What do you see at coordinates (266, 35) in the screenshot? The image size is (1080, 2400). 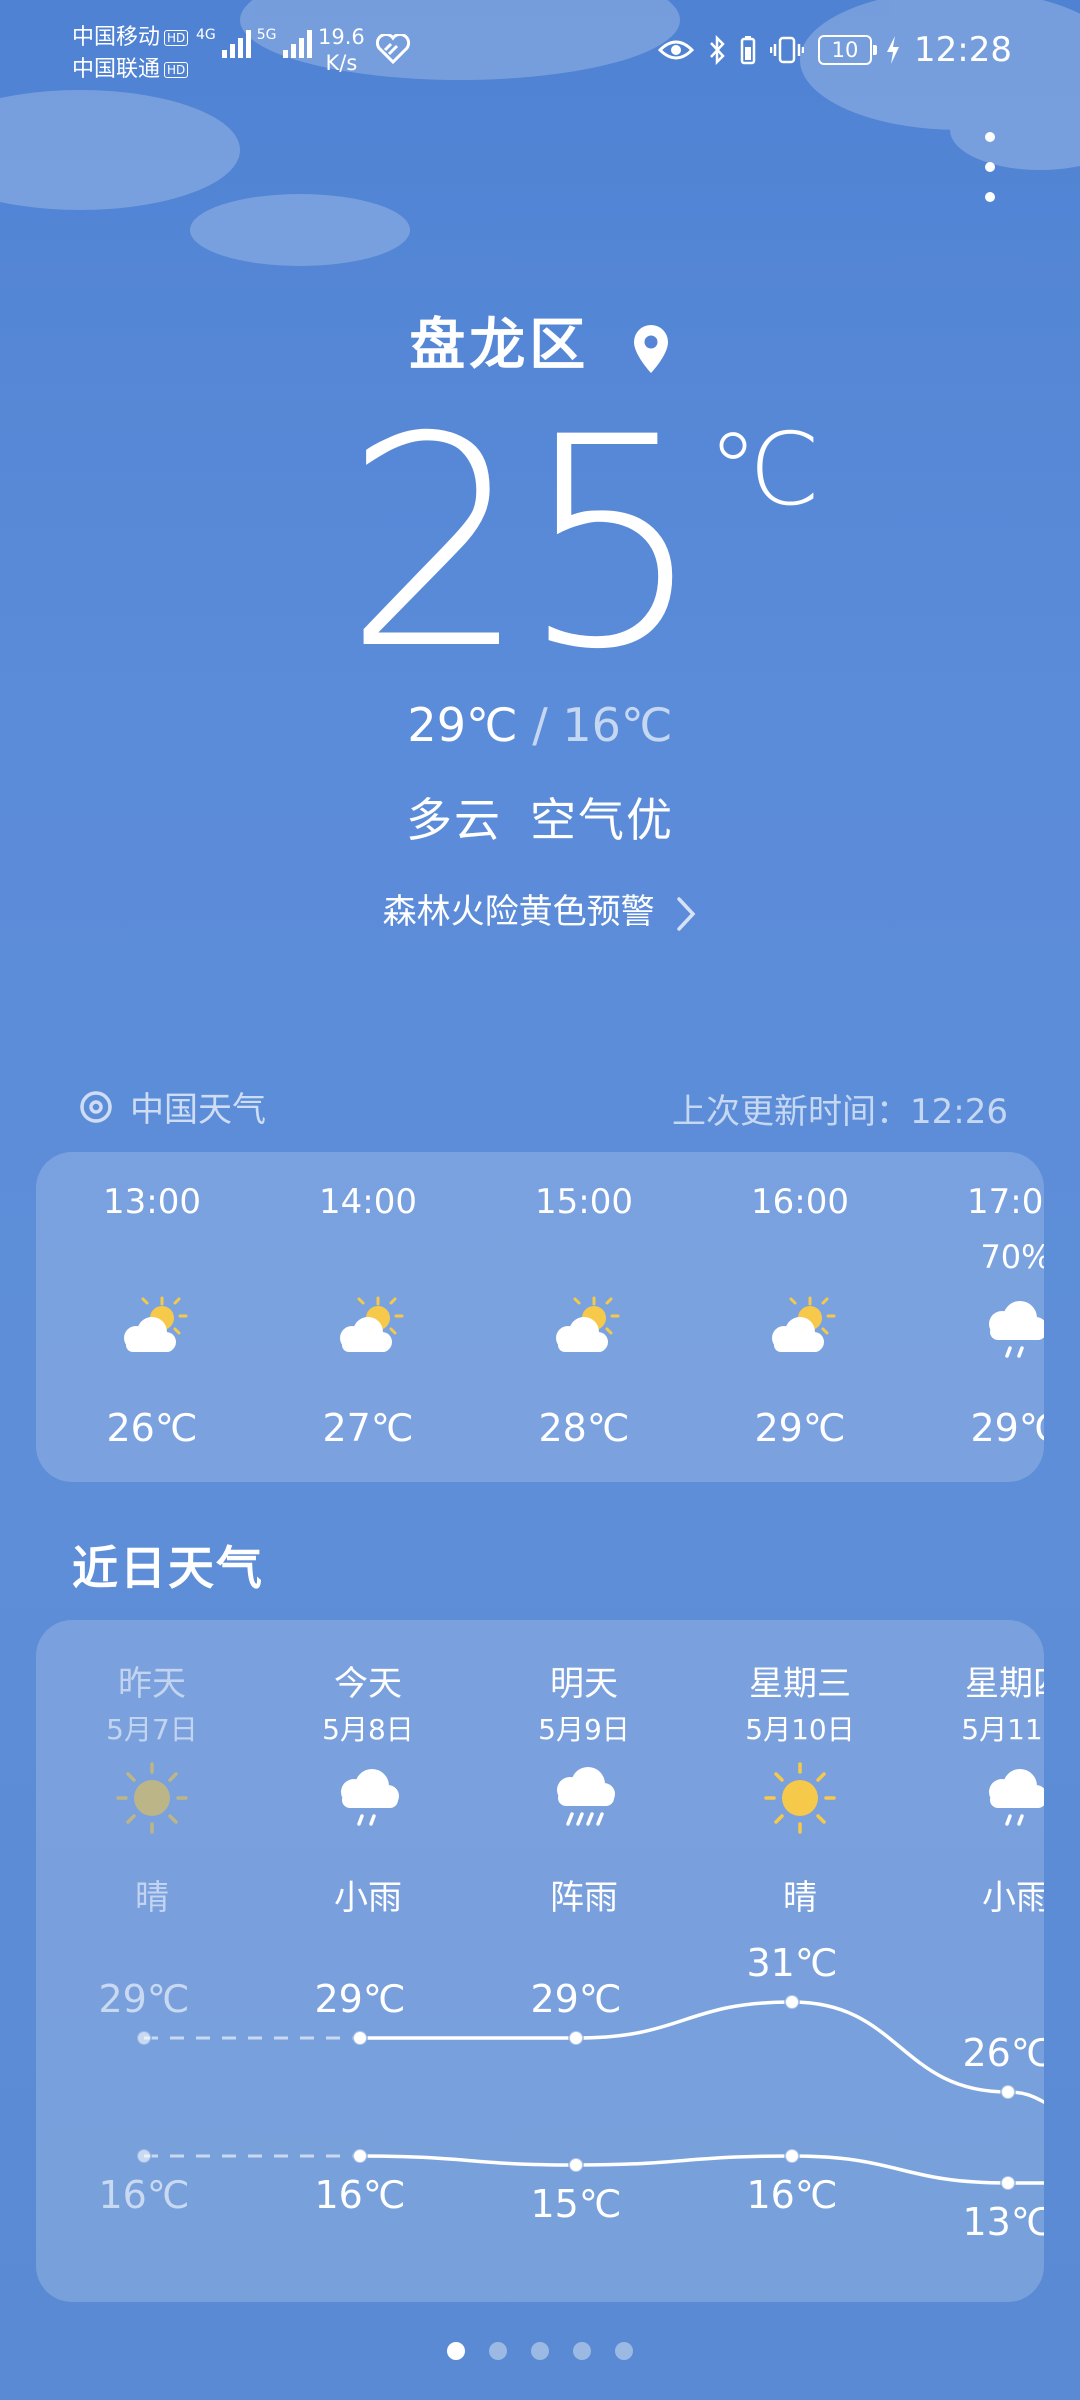 I see `network-type-2: 5G` at bounding box center [266, 35].